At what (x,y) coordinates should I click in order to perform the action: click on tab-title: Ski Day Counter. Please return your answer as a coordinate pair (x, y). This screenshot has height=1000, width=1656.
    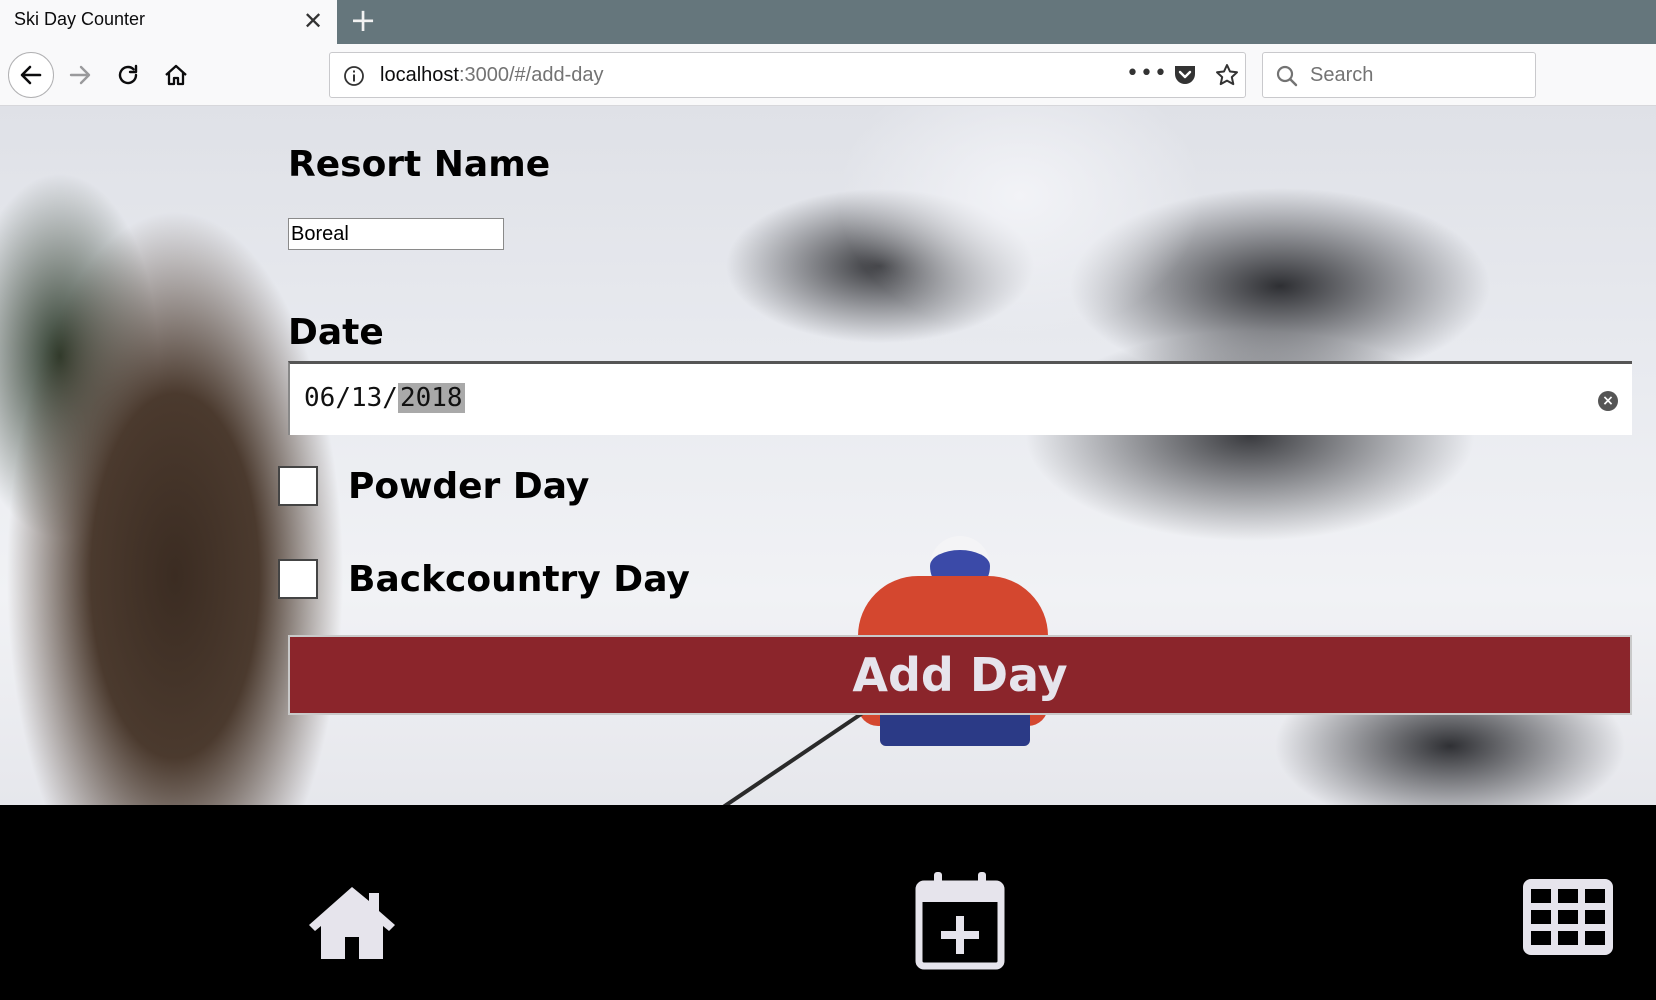
    Looking at the image, I should click on (80, 19).